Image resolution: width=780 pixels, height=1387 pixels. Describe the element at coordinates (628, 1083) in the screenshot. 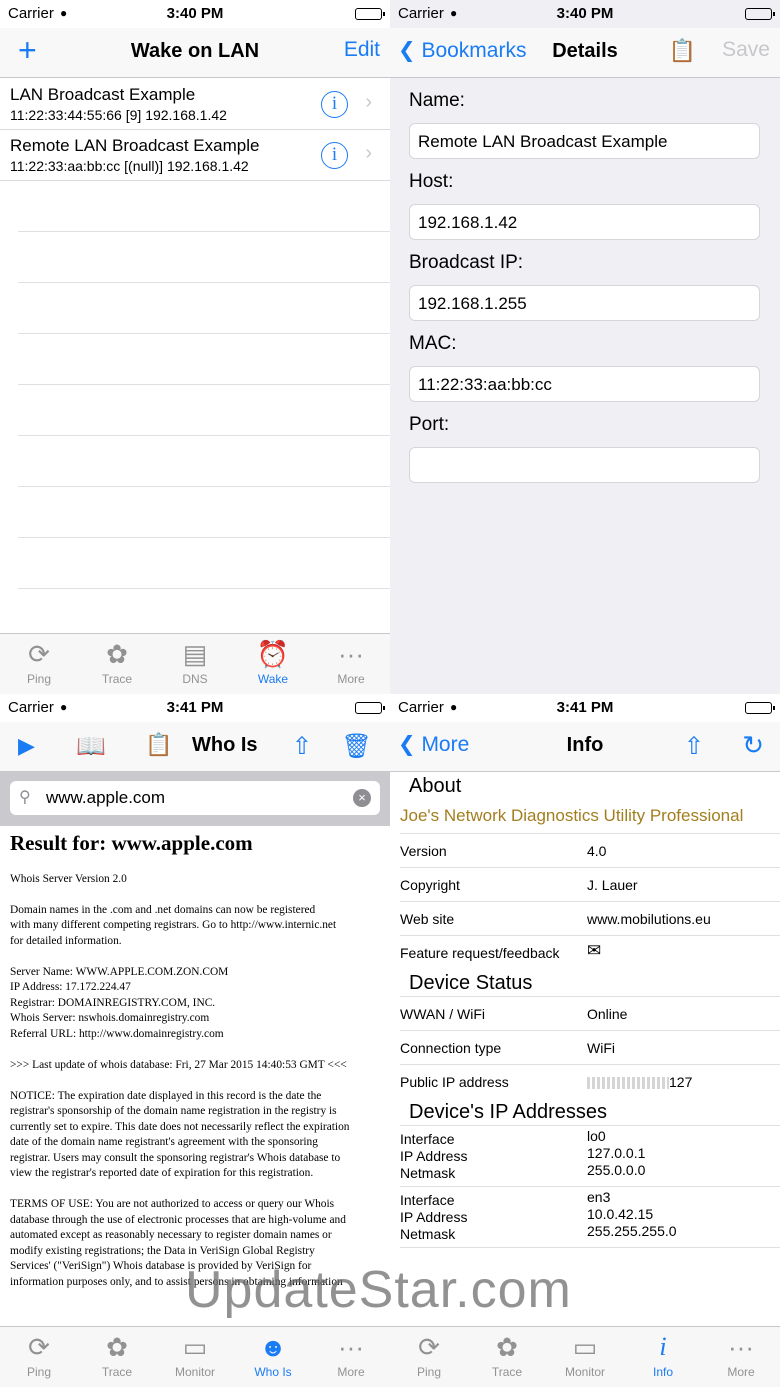

I see `redacted-ip` at that location.